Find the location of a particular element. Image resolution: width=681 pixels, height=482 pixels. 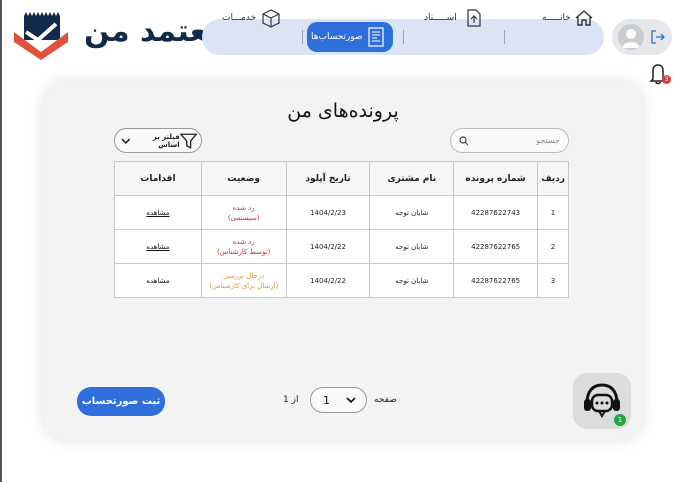

status-detail: (توسط کارشناس) is located at coordinates (244, 251).